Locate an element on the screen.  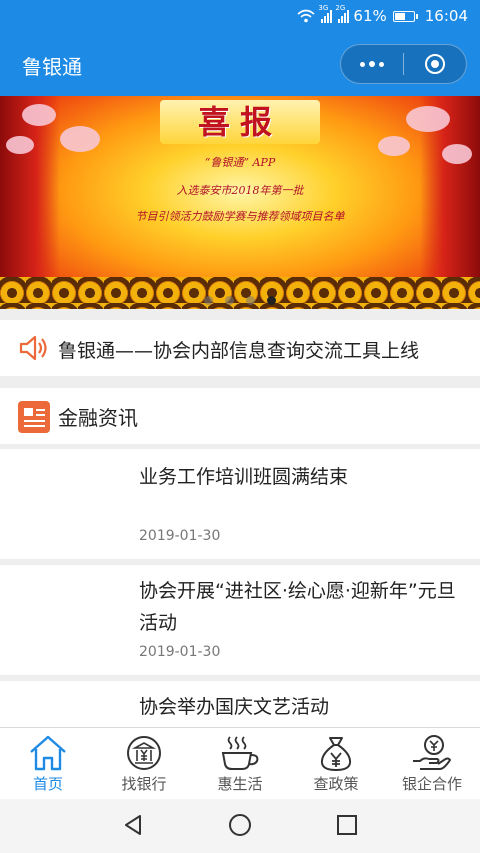
recents-square-icon is located at coordinates (347, 825).